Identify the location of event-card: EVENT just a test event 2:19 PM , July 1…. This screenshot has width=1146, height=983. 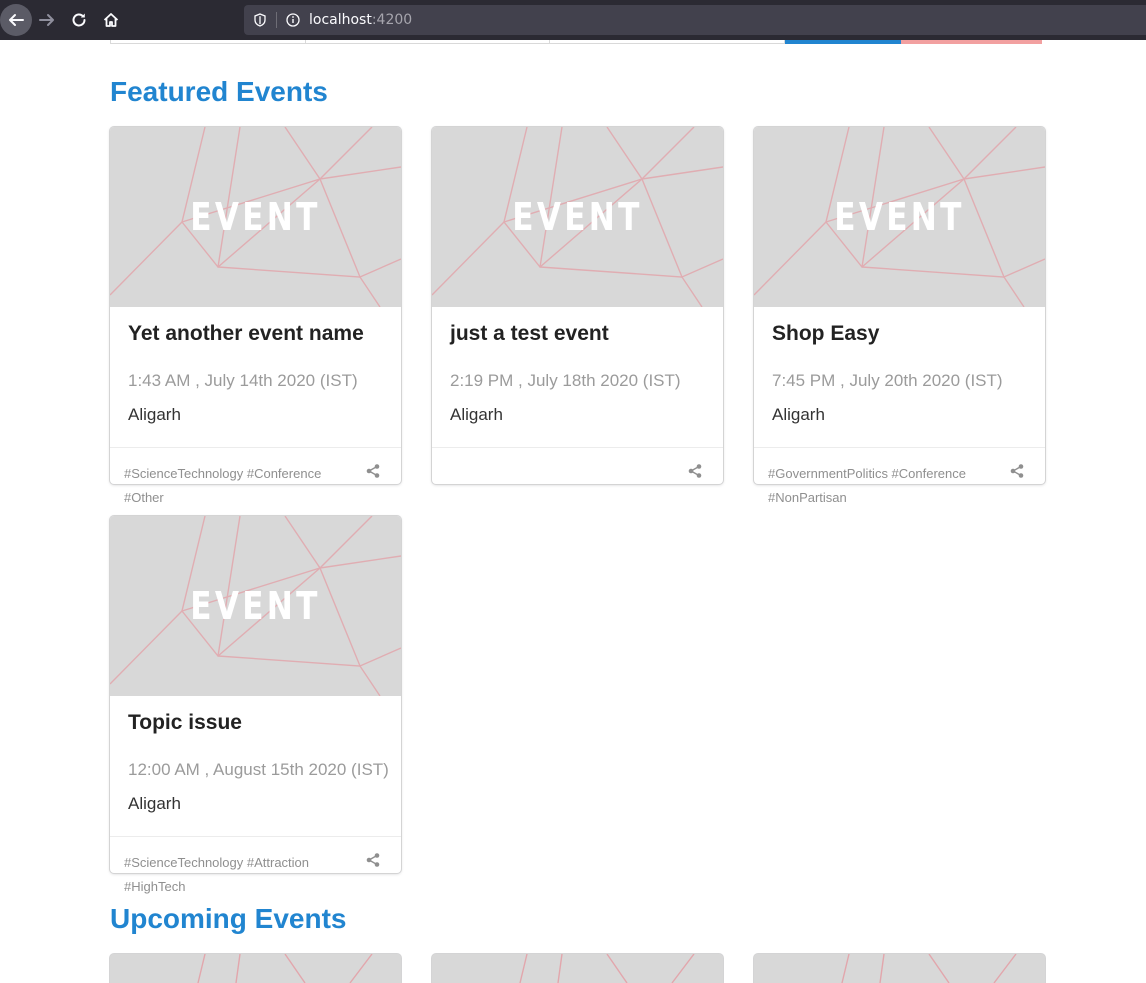
(577, 305).